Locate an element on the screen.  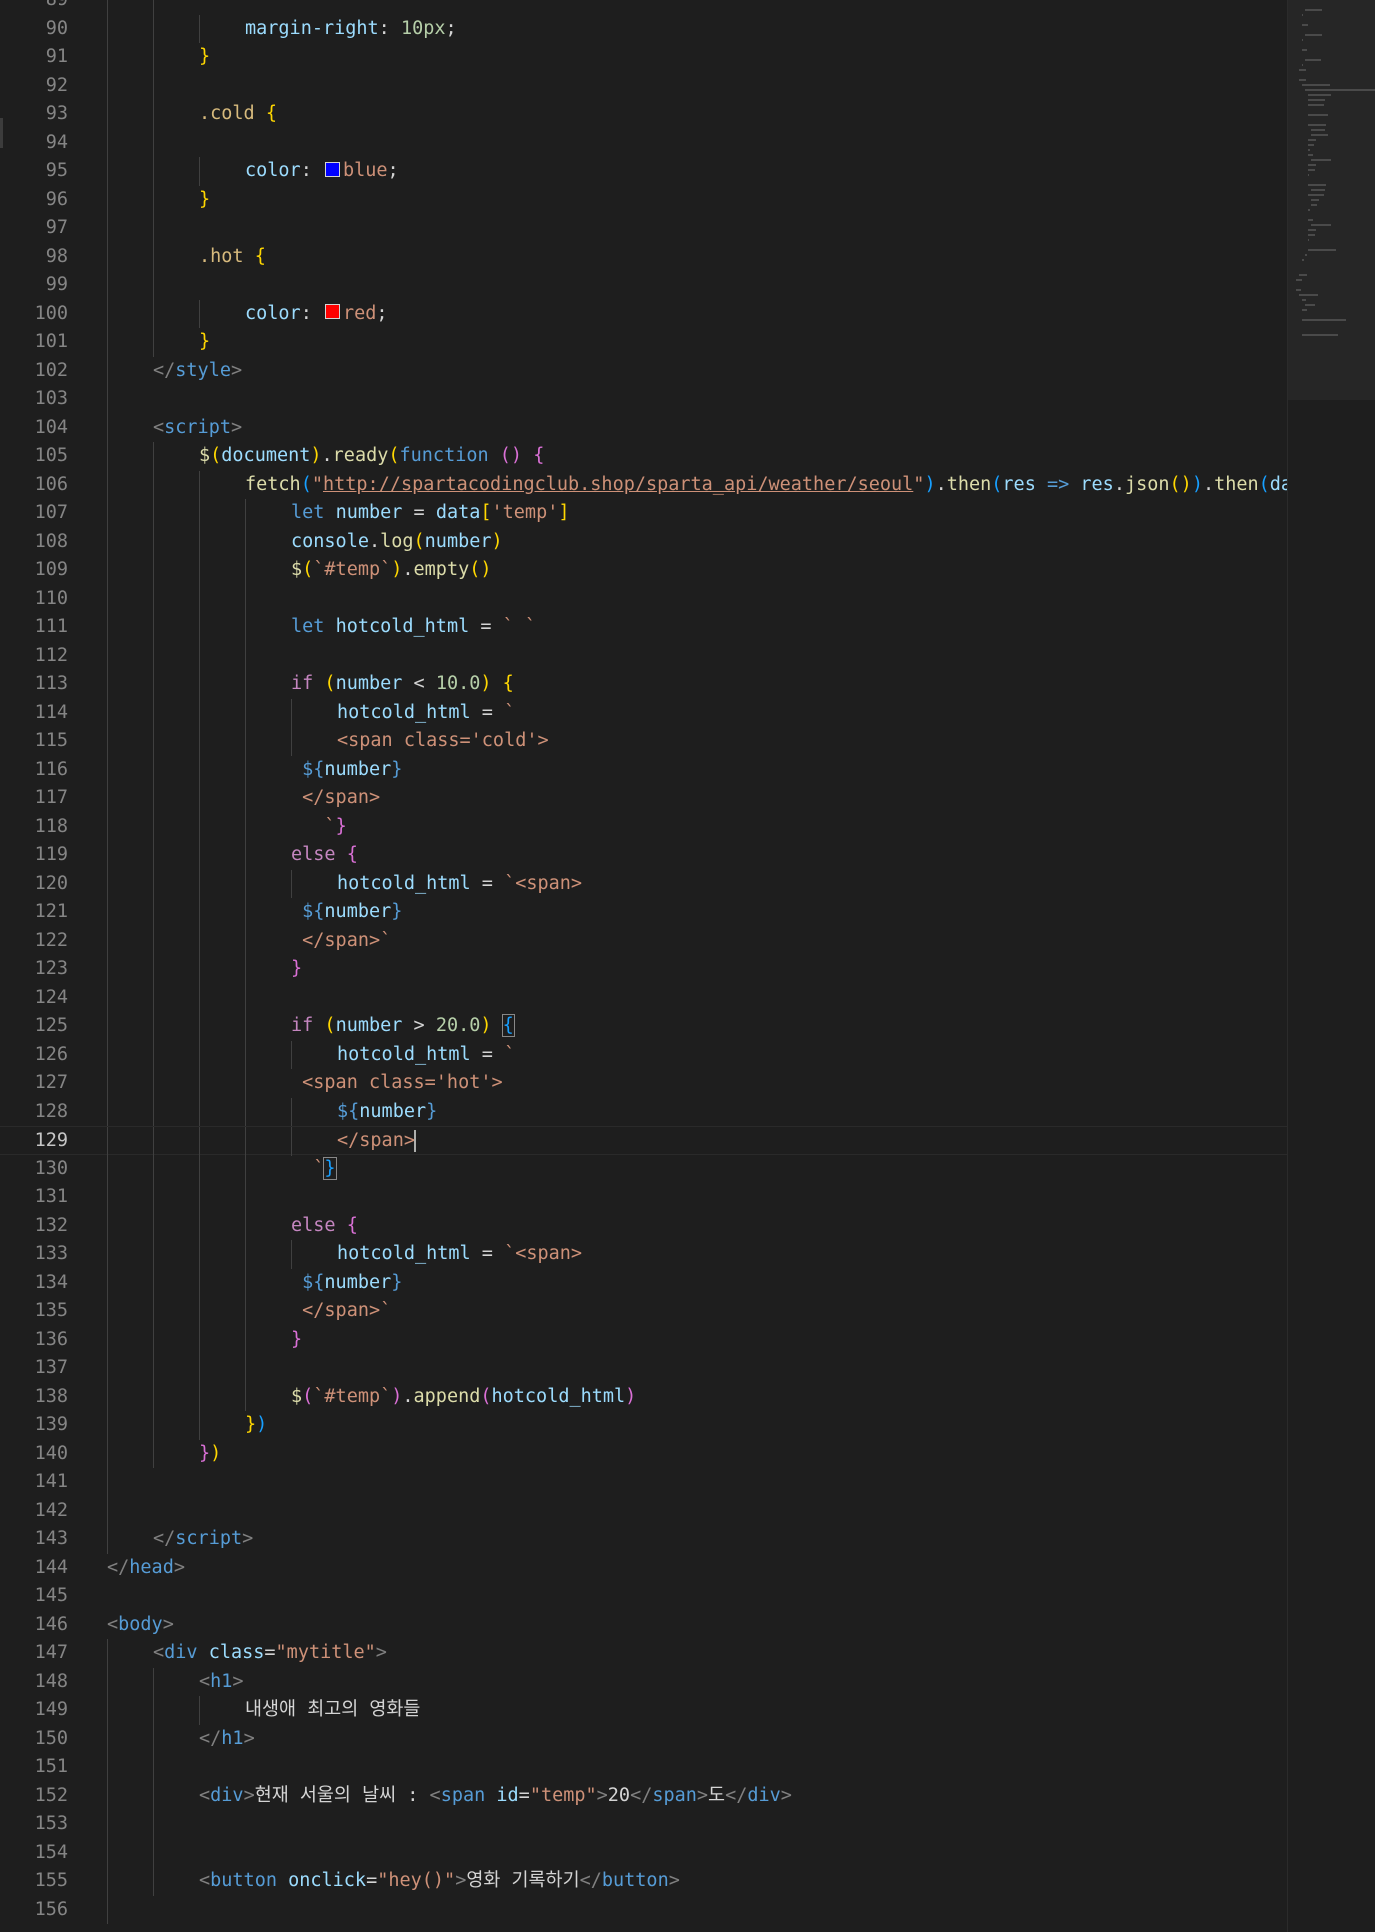
code-line: 147 <div class="mytitle"> is located at coordinates (643, 1653).